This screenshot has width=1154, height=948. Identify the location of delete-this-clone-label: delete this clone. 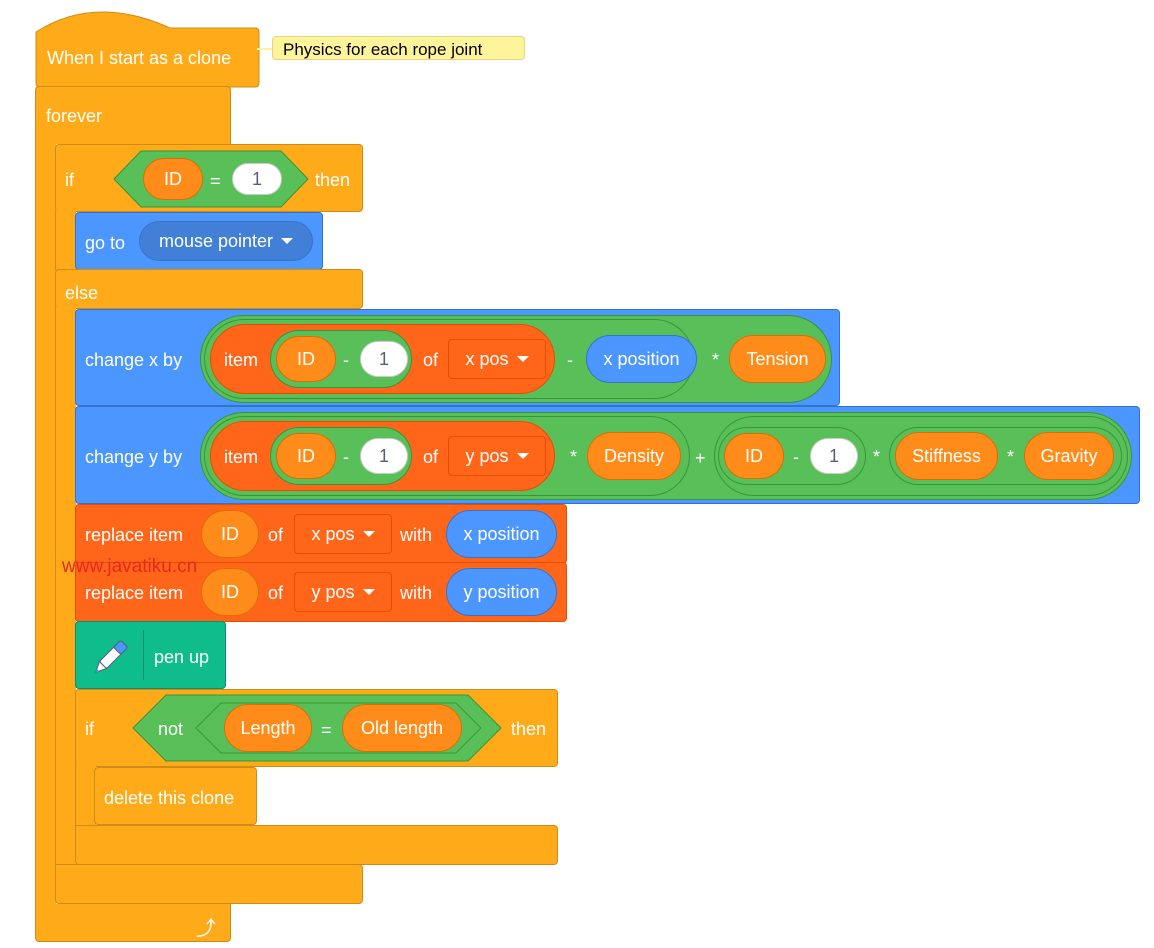
(169, 798).